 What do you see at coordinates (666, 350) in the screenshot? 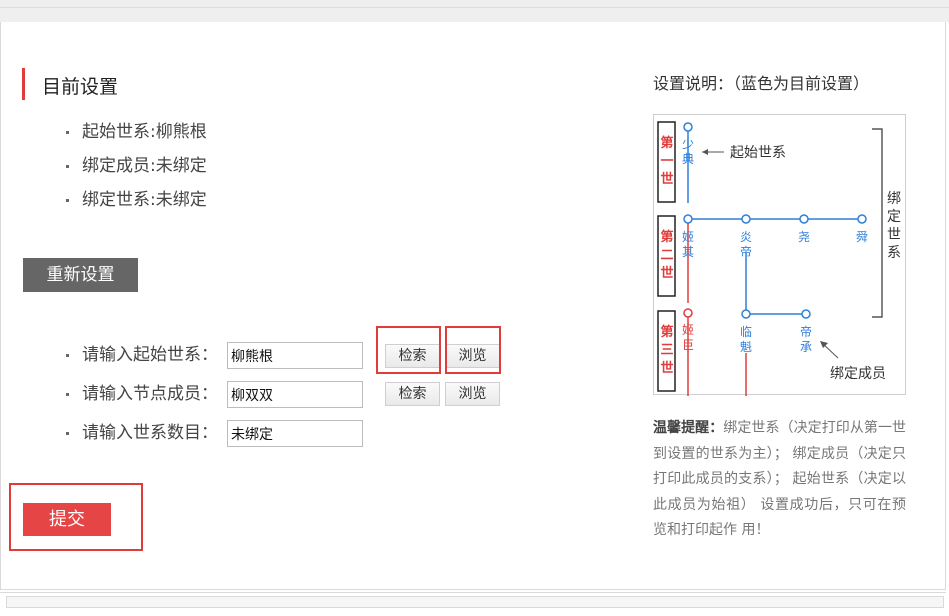
I see `gen-3-char-2: 三` at bounding box center [666, 350].